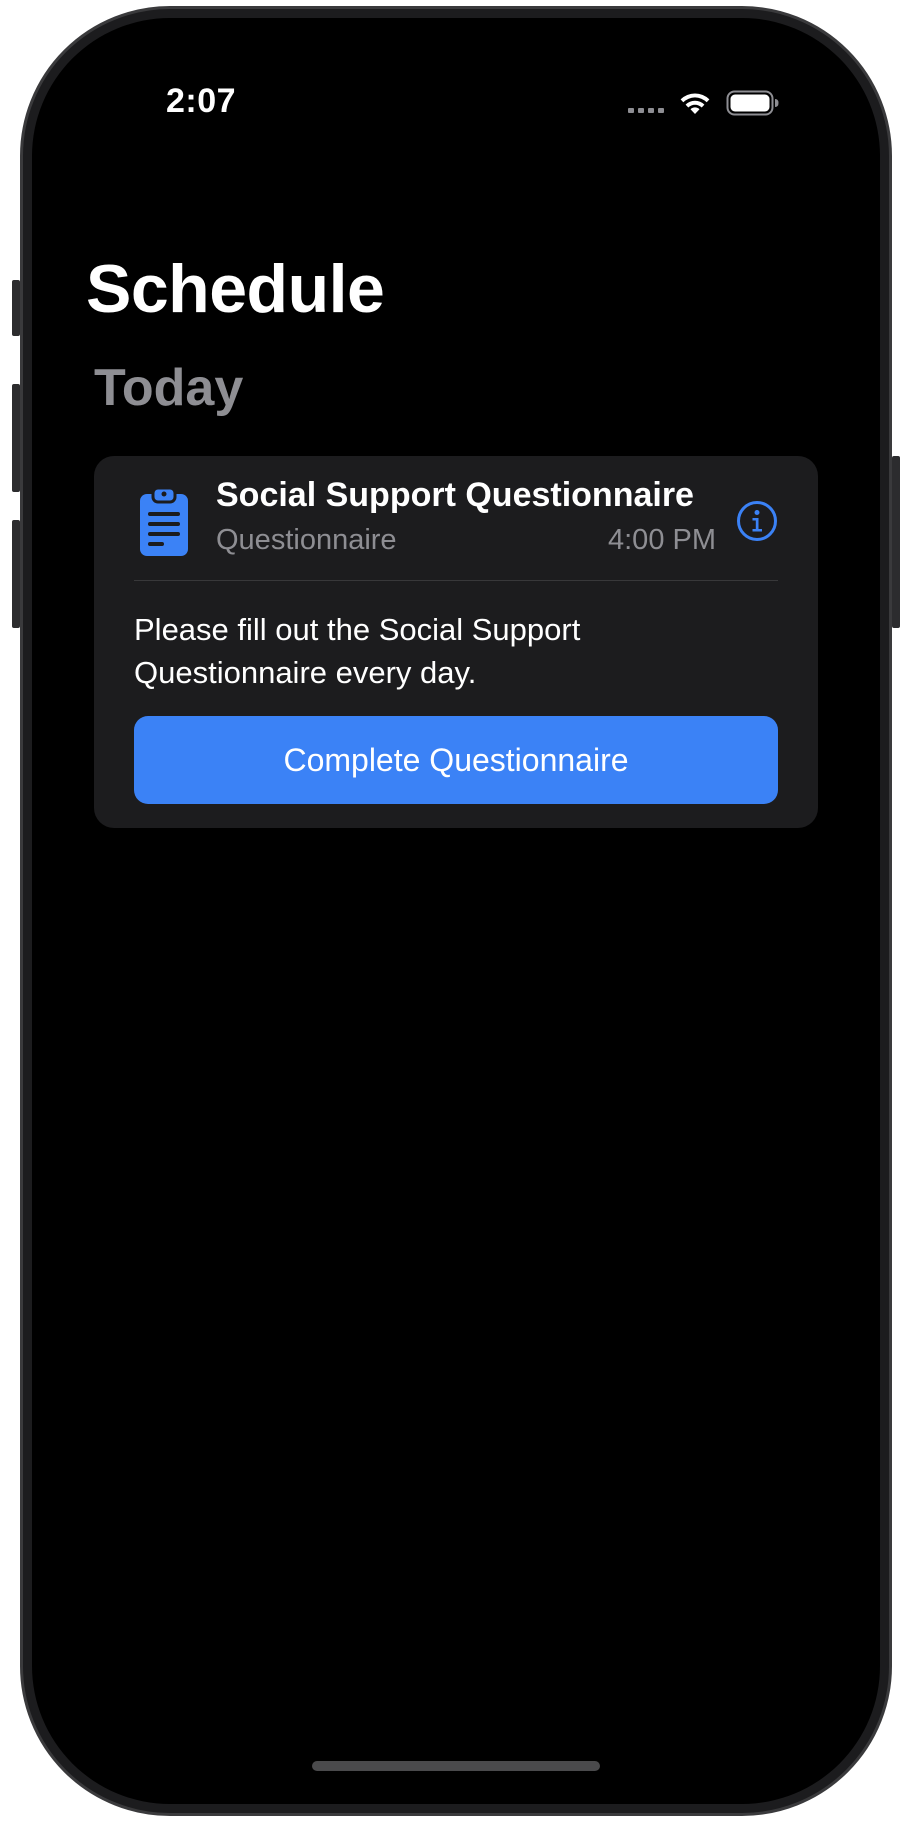 This screenshot has height=1823, width=912. Describe the element at coordinates (695, 103) in the screenshot. I see `wifi-icon` at that location.